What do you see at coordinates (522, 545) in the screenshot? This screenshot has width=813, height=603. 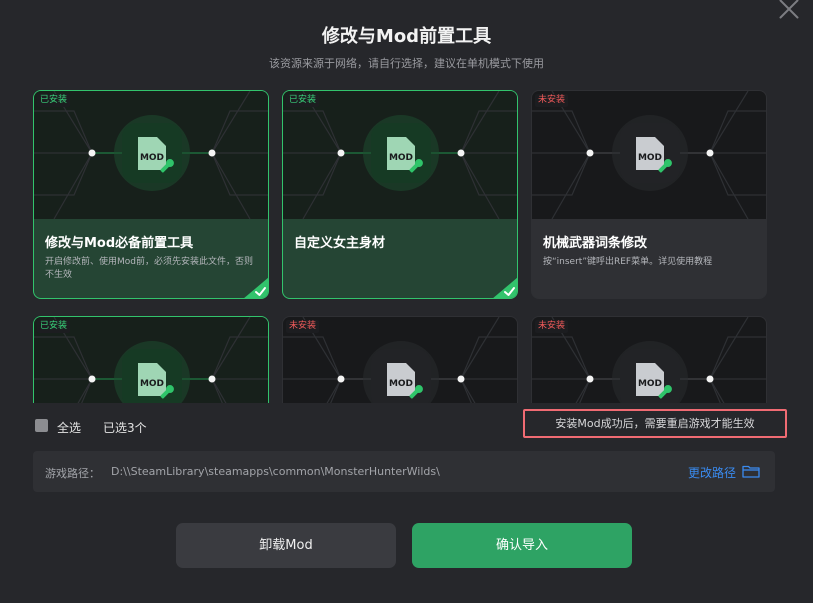 I see `confirm-import-button: 确认导入` at bounding box center [522, 545].